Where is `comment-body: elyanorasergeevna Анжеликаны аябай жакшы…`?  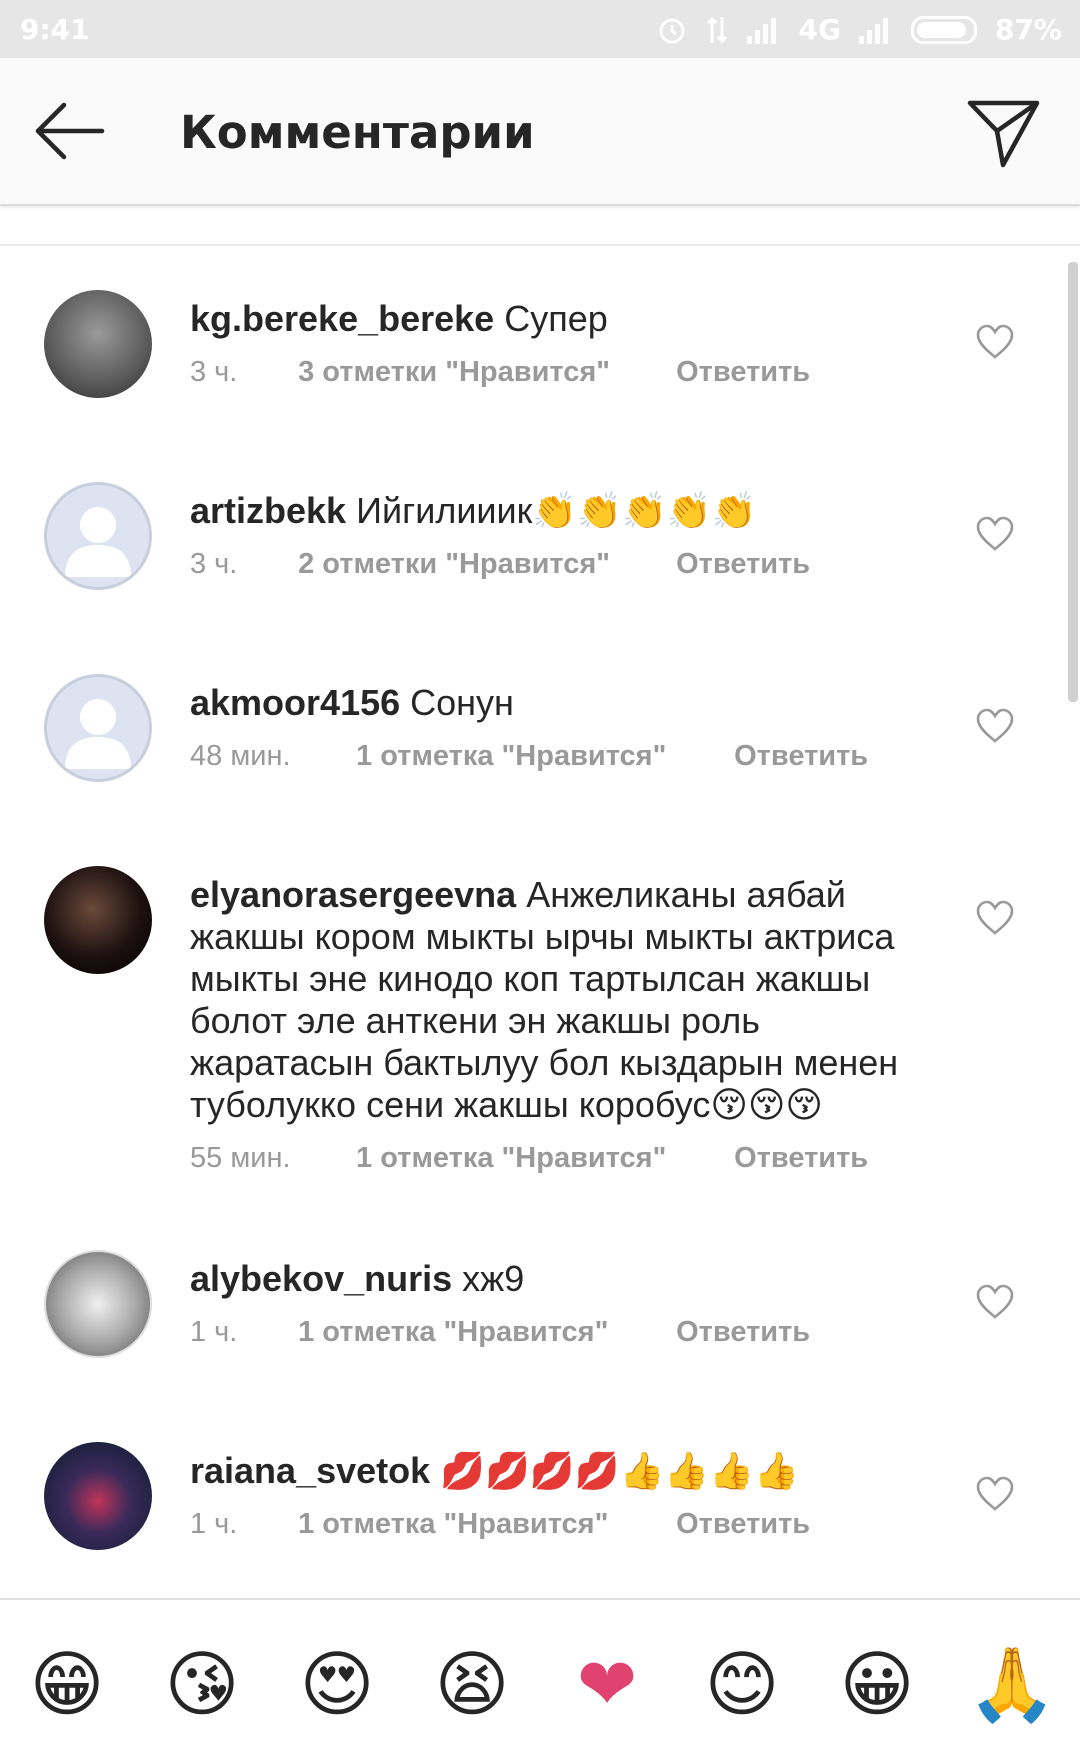
comment-body: elyanorasergeevna Анжеликаны аябай жакшы… is located at coordinates (560, 1024).